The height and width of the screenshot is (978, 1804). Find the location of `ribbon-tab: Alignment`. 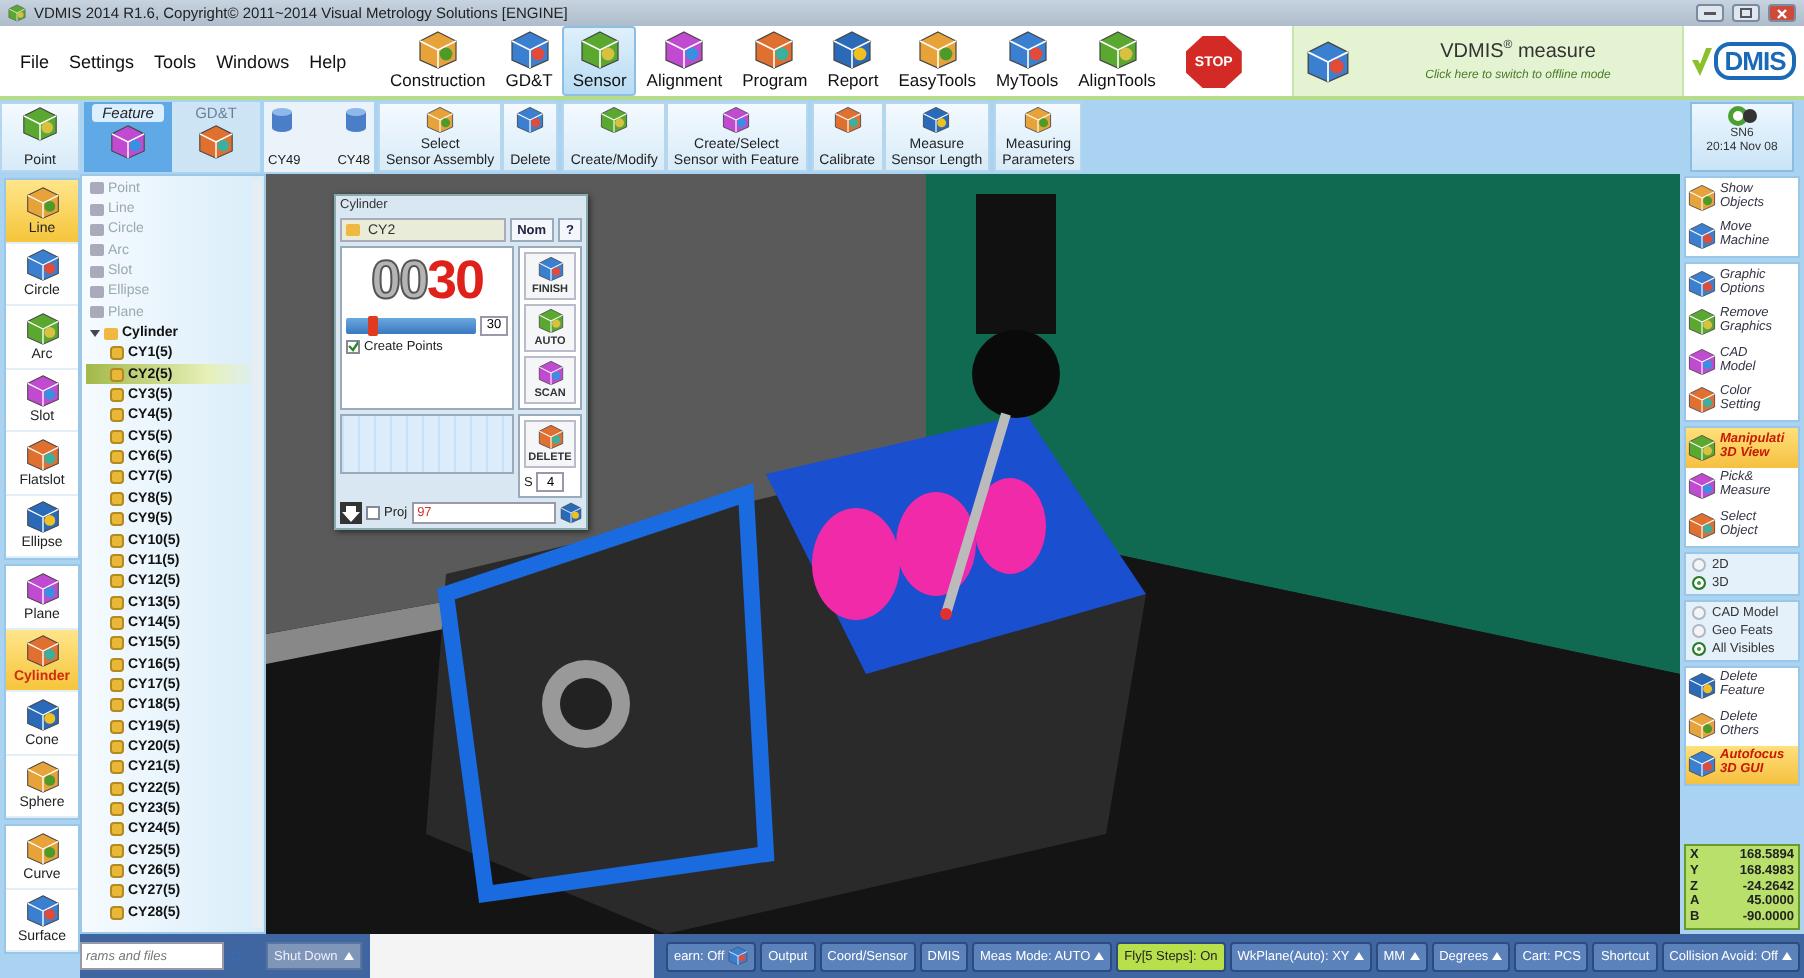

ribbon-tab: Alignment is located at coordinates (684, 61).